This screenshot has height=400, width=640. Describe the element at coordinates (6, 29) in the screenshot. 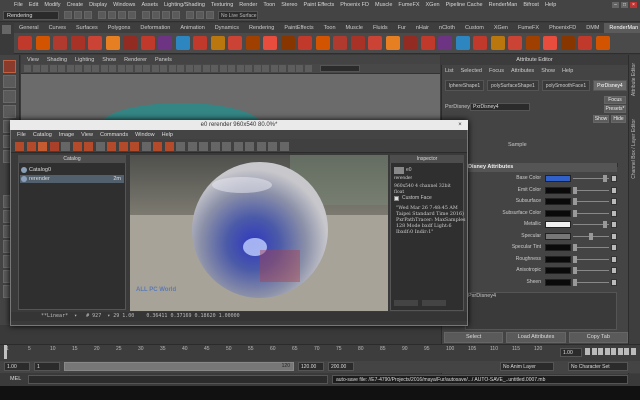

I see `shelf-menu-icon` at that location.